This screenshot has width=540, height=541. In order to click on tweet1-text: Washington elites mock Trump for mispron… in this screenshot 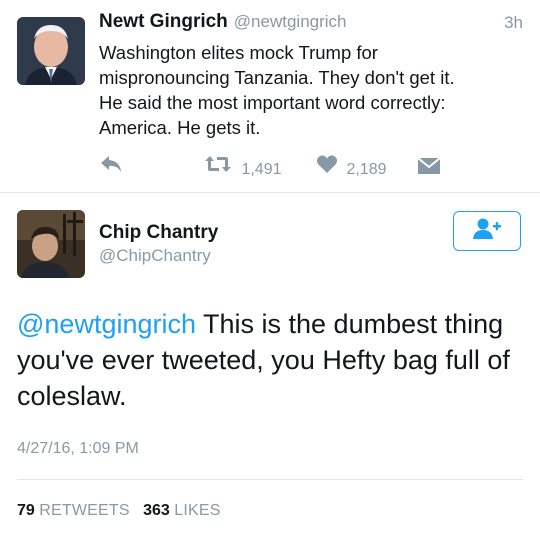, I will do `click(311, 90)`.